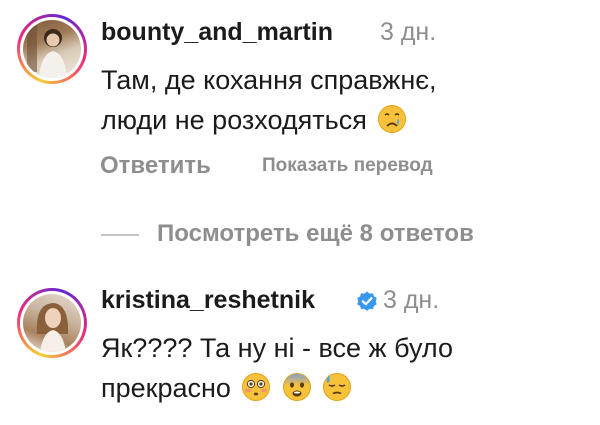 Image resolution: width=600 pixels, height=425 pixels. What do you see at coordinates (208, 300) in the screenshot?
I see `comment-username: kristina_reshetnik` at bounding box center [208, 300].